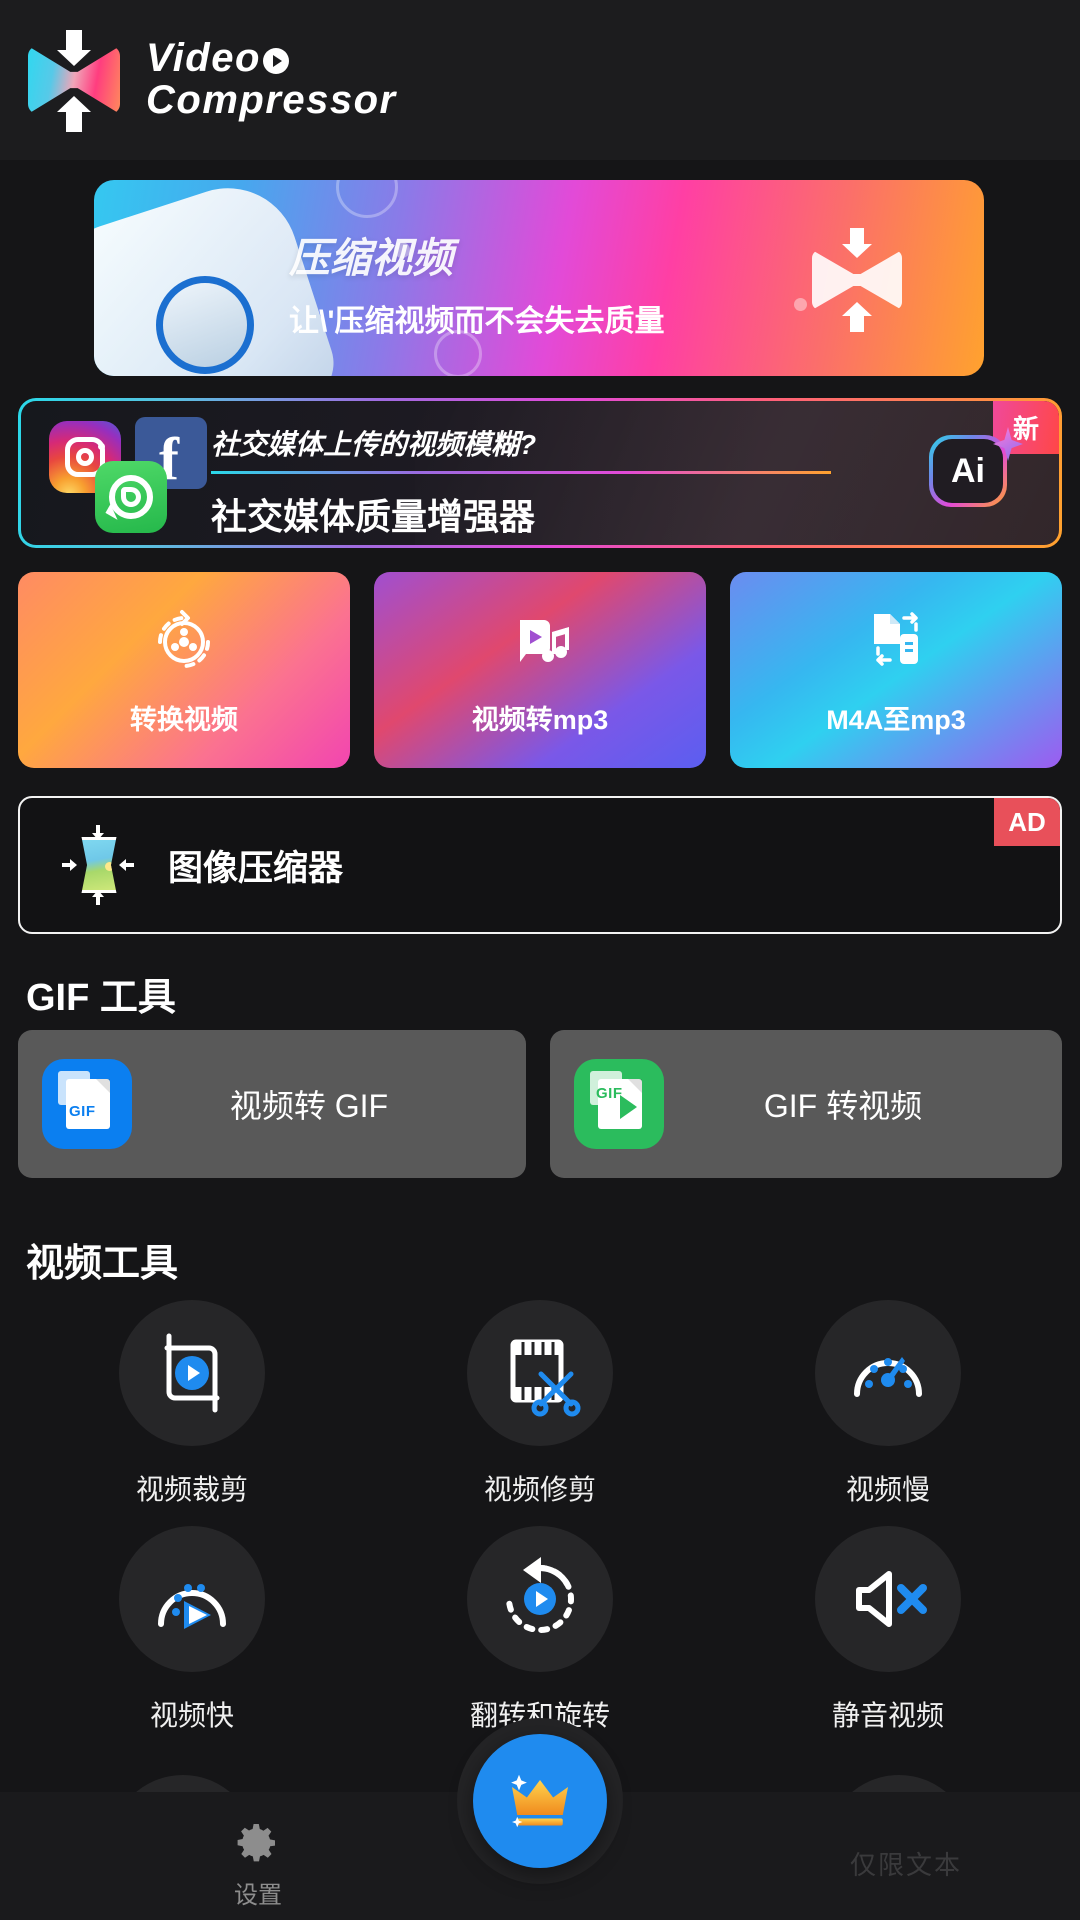  I want to click on tool-slow-video: 视频慢, so click(888, 1404).